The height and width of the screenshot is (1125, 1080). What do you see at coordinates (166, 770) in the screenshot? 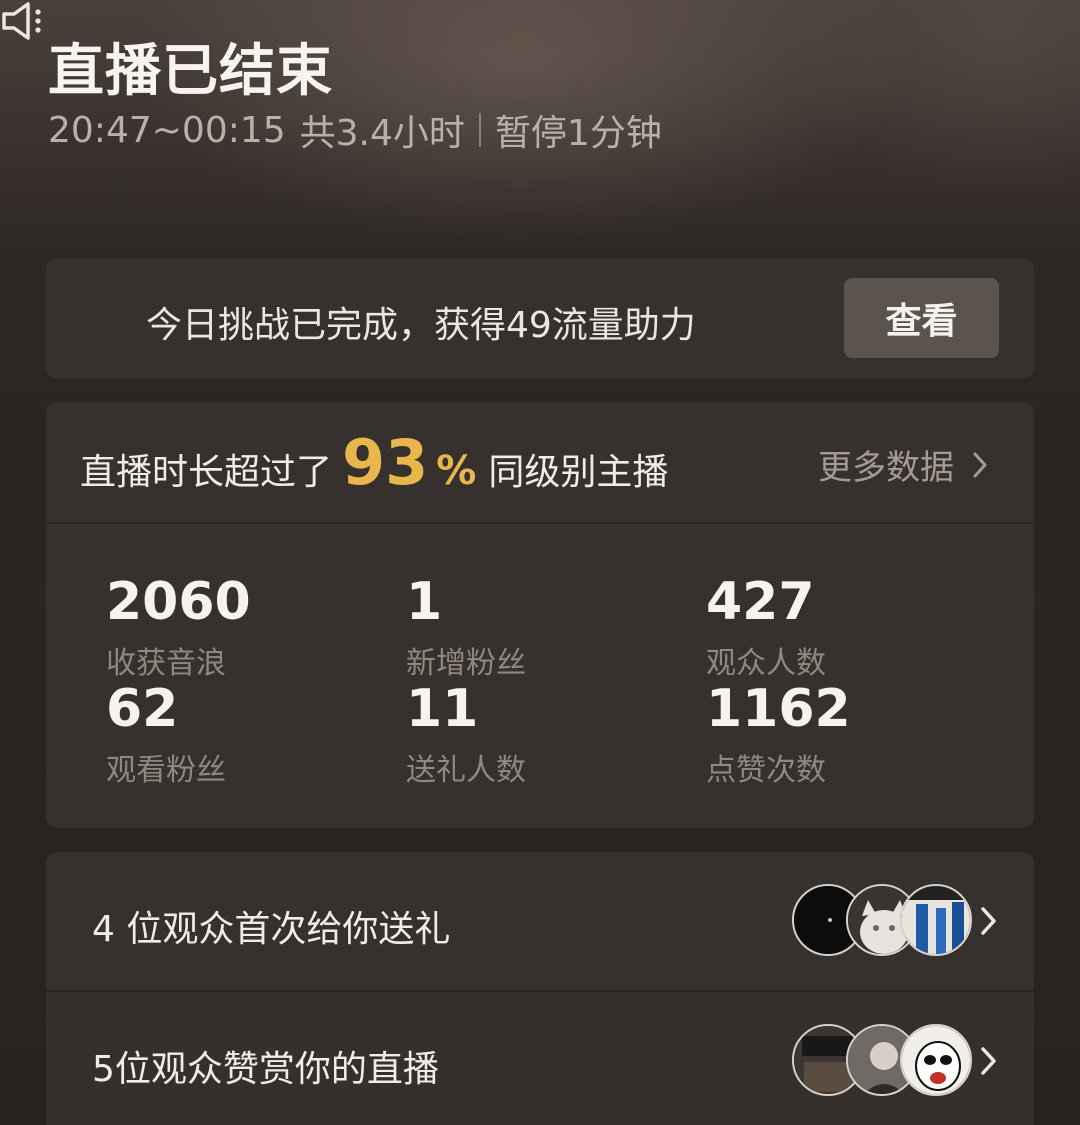
I see `stat-label: 观看粉丝` at bounding box center [166, 770].